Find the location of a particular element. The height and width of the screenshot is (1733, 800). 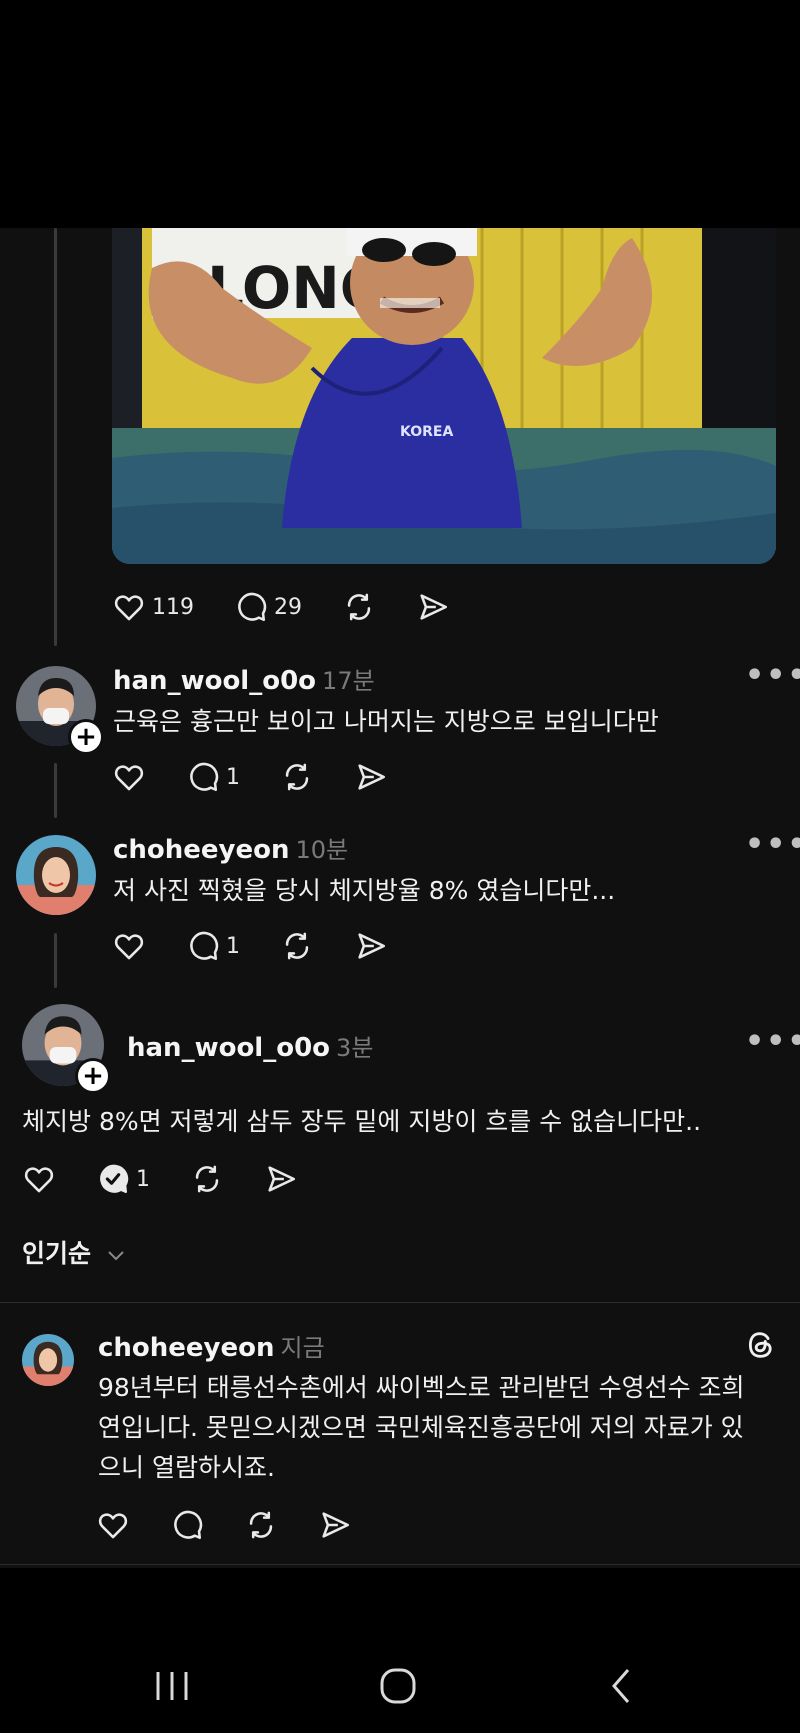

recent-apps-icon is located at coordinates (172, 1686).